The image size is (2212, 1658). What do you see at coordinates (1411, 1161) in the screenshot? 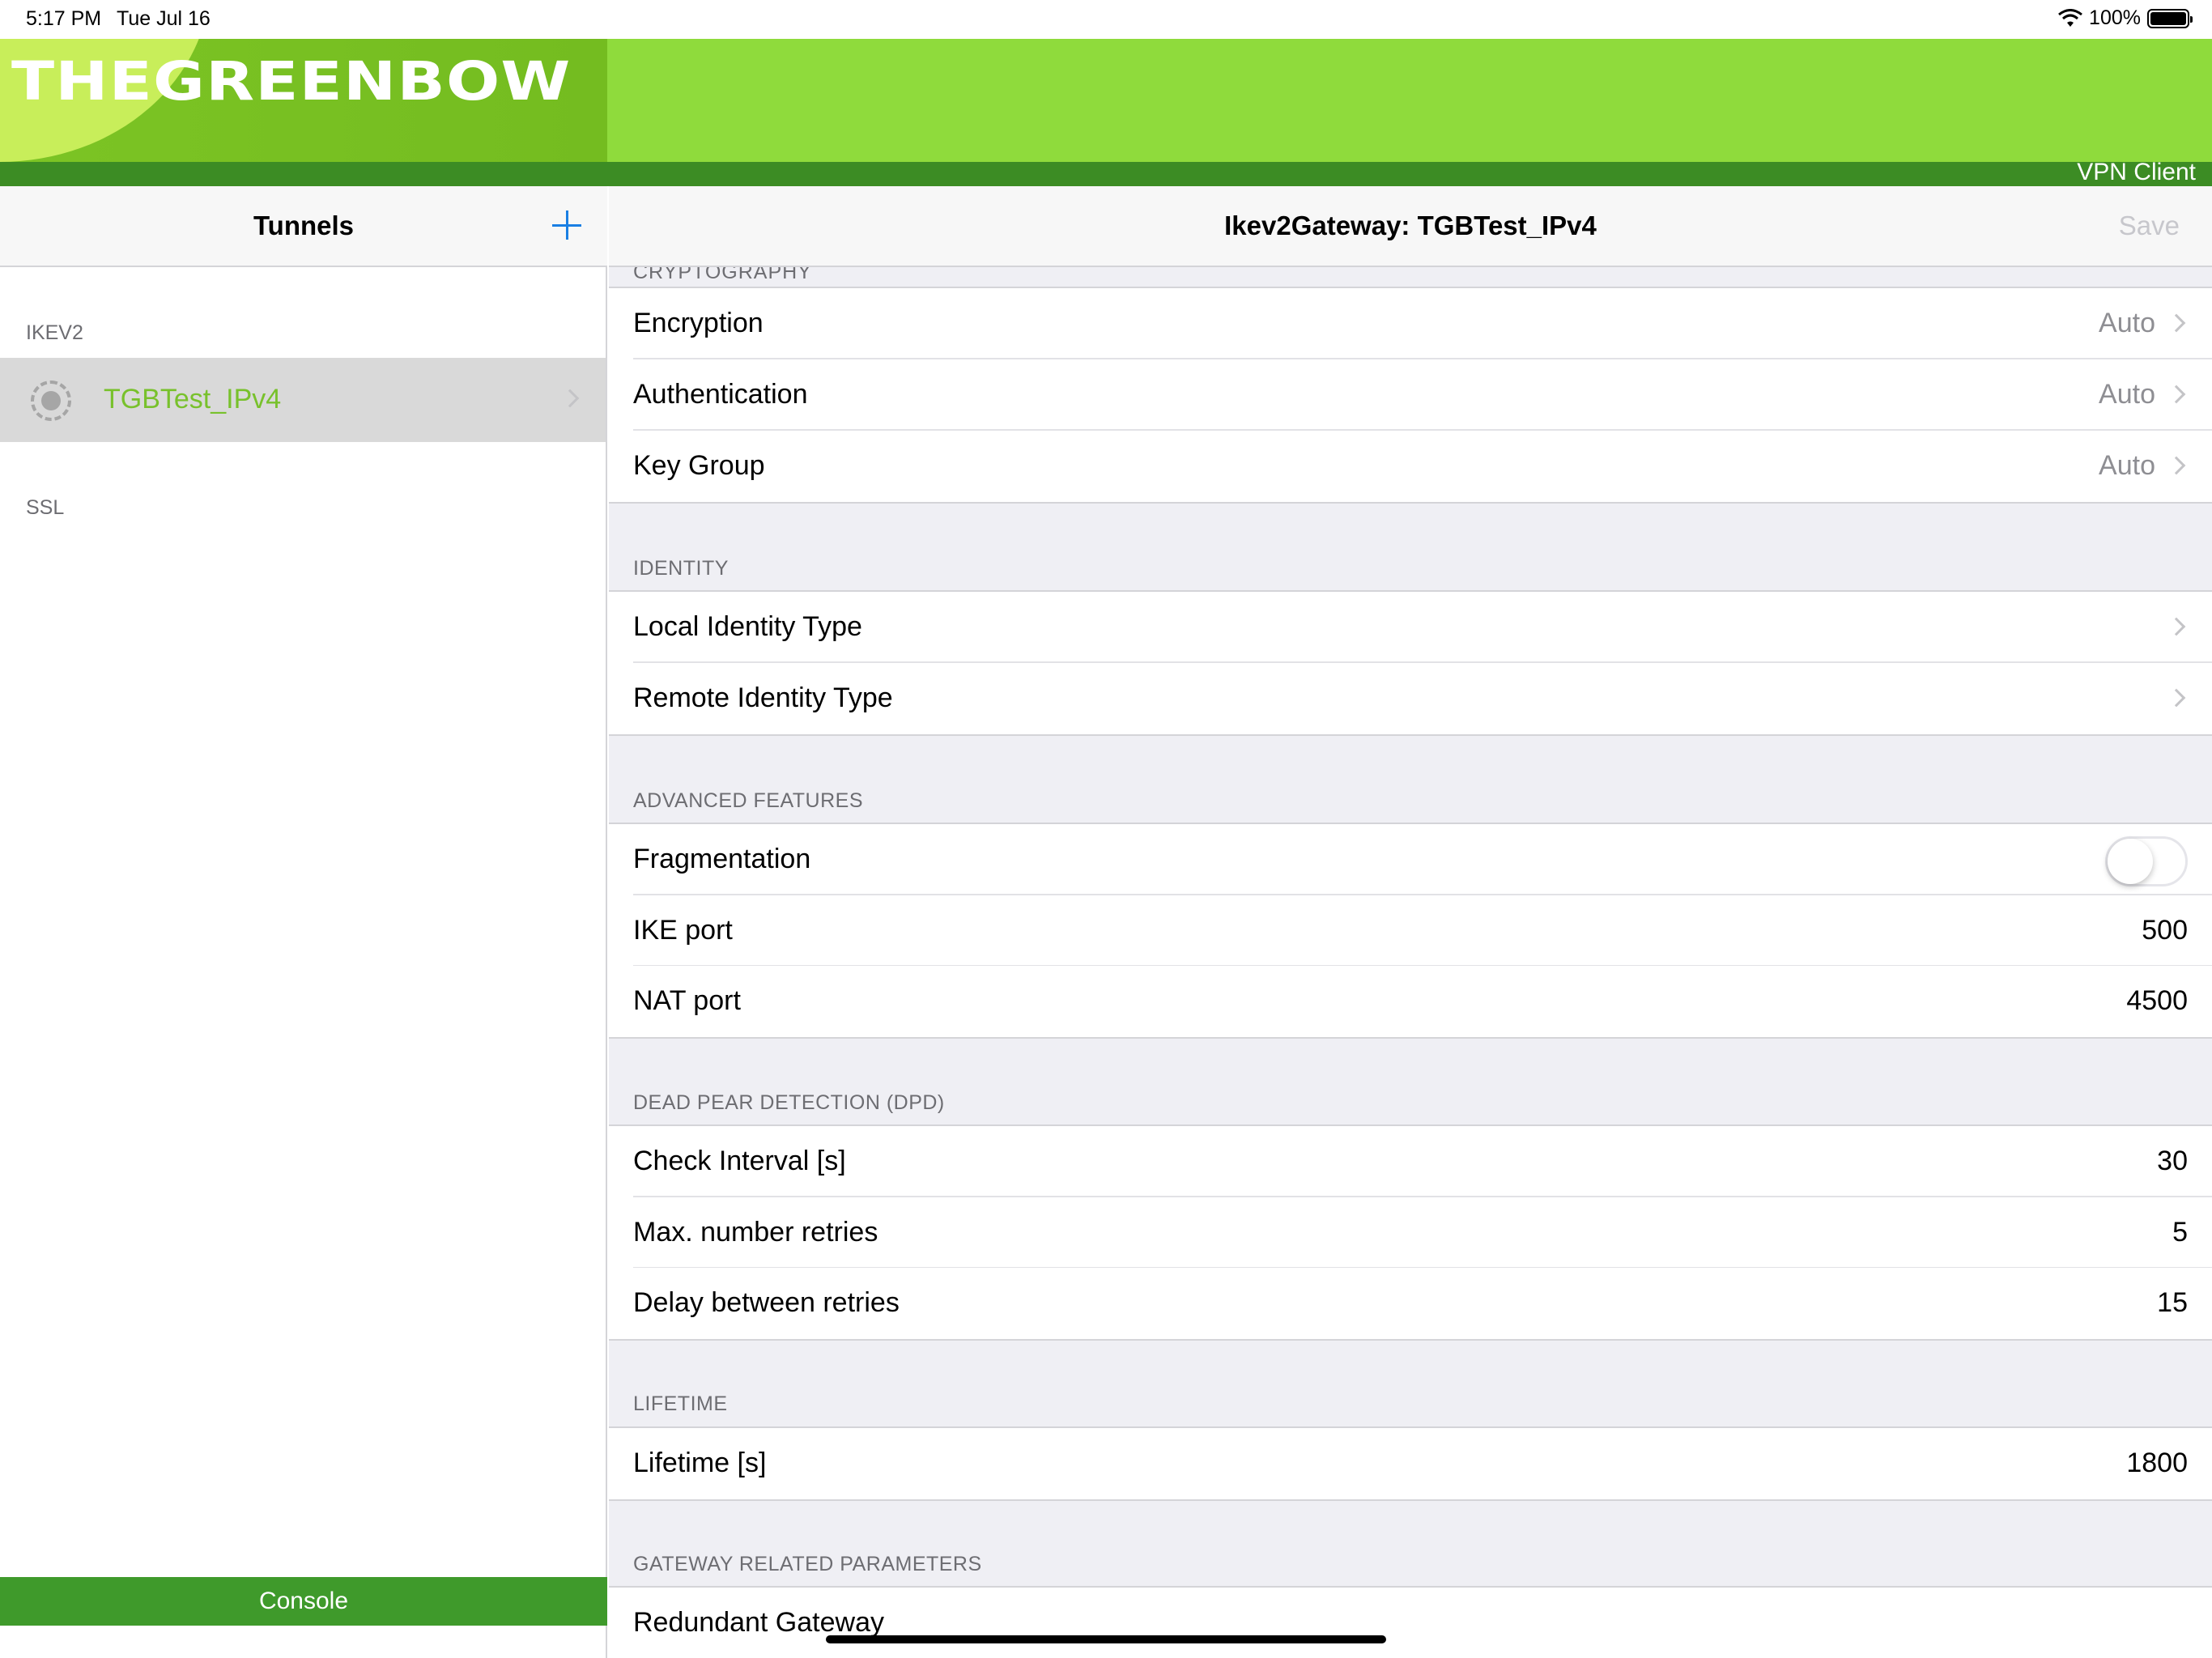
I see `check-interval-row: Check Interval [s] 30` at bounding box center [1411, 1161].